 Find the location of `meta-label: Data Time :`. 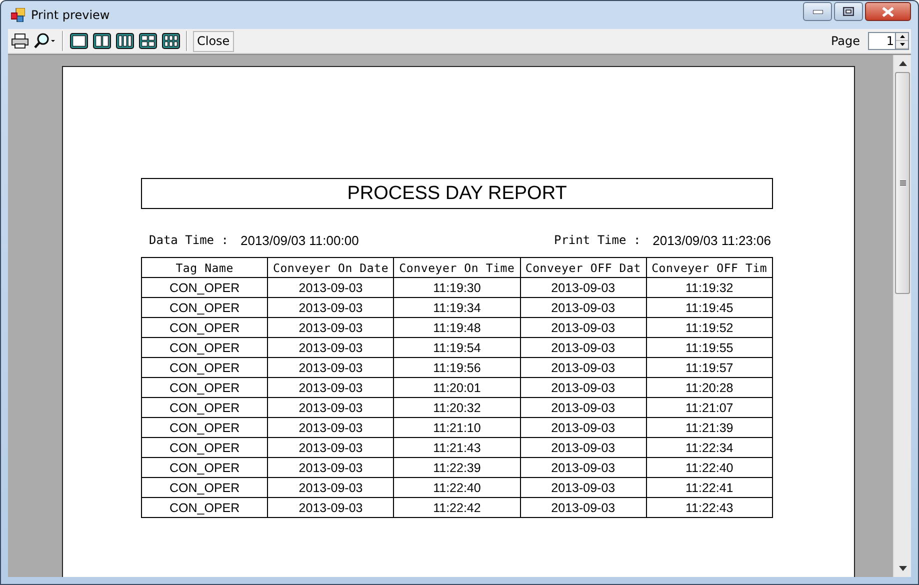

meta-label: Data Time : is located at coordinates (188, 241).